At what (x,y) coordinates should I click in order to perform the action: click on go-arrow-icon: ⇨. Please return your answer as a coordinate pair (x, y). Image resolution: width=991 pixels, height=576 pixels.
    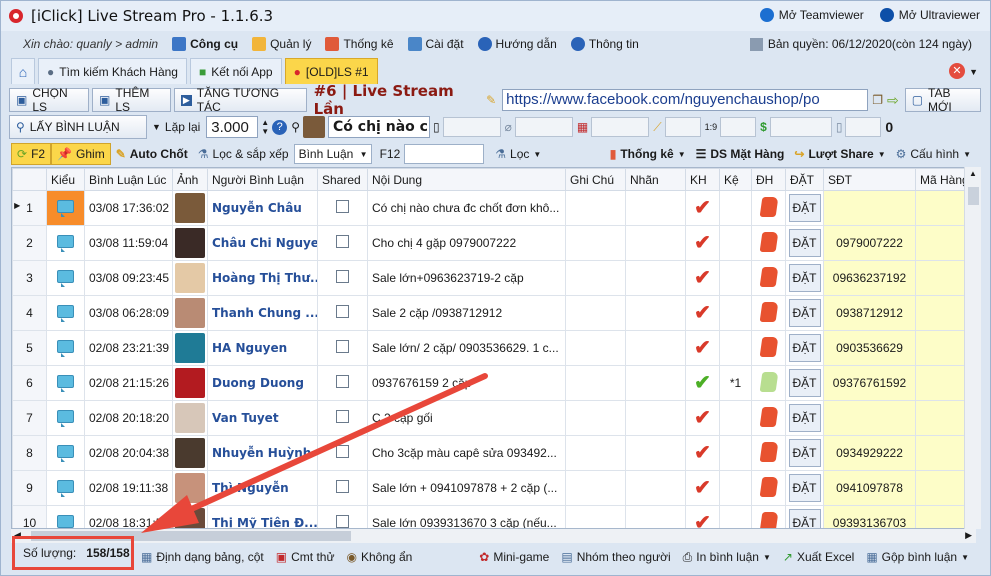
    Looking at the image, I should click on (893, 100).